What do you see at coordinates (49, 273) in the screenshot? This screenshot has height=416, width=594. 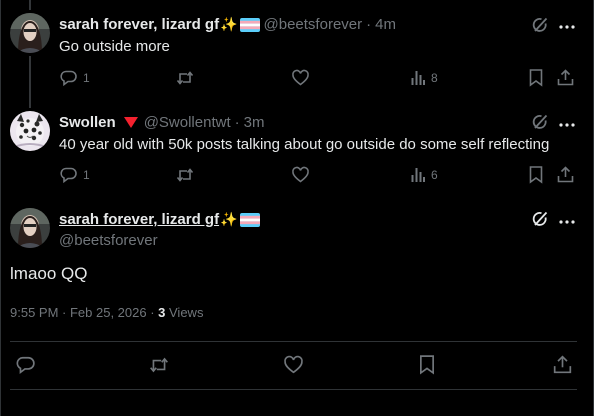 I see `main-tweet-text: lmaoo QQ` at bounding box center [49, 273].